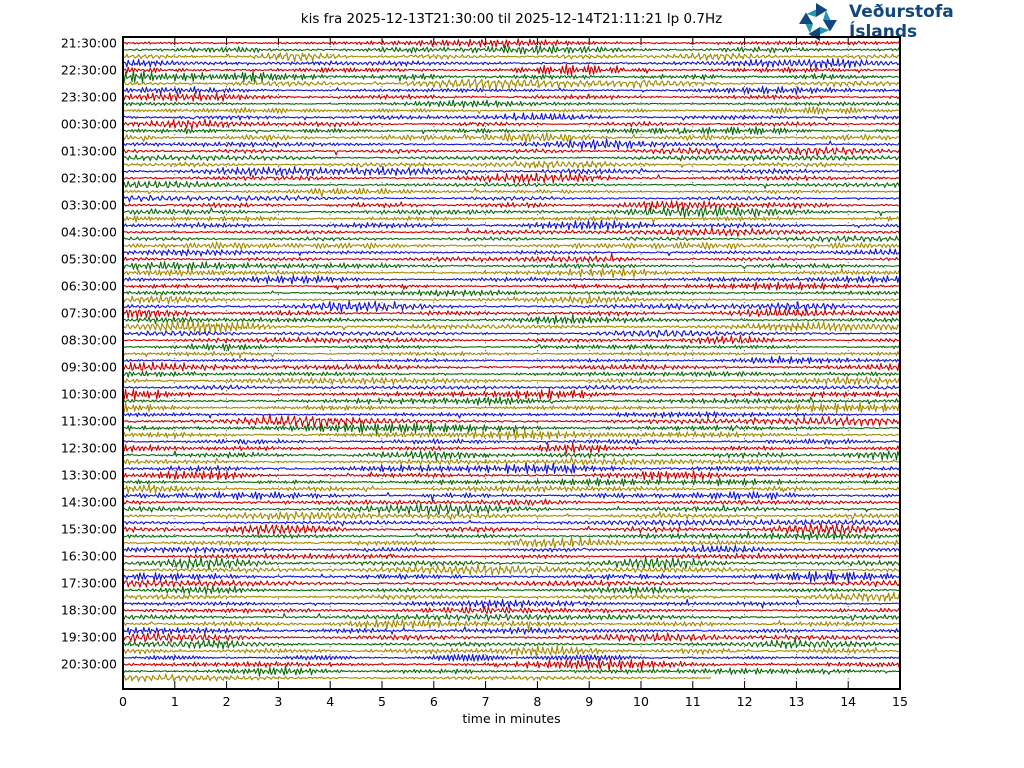  Describe the element at coordinates (278, 701) in the screenshot. I see `x-tick-label: 3` at that location.